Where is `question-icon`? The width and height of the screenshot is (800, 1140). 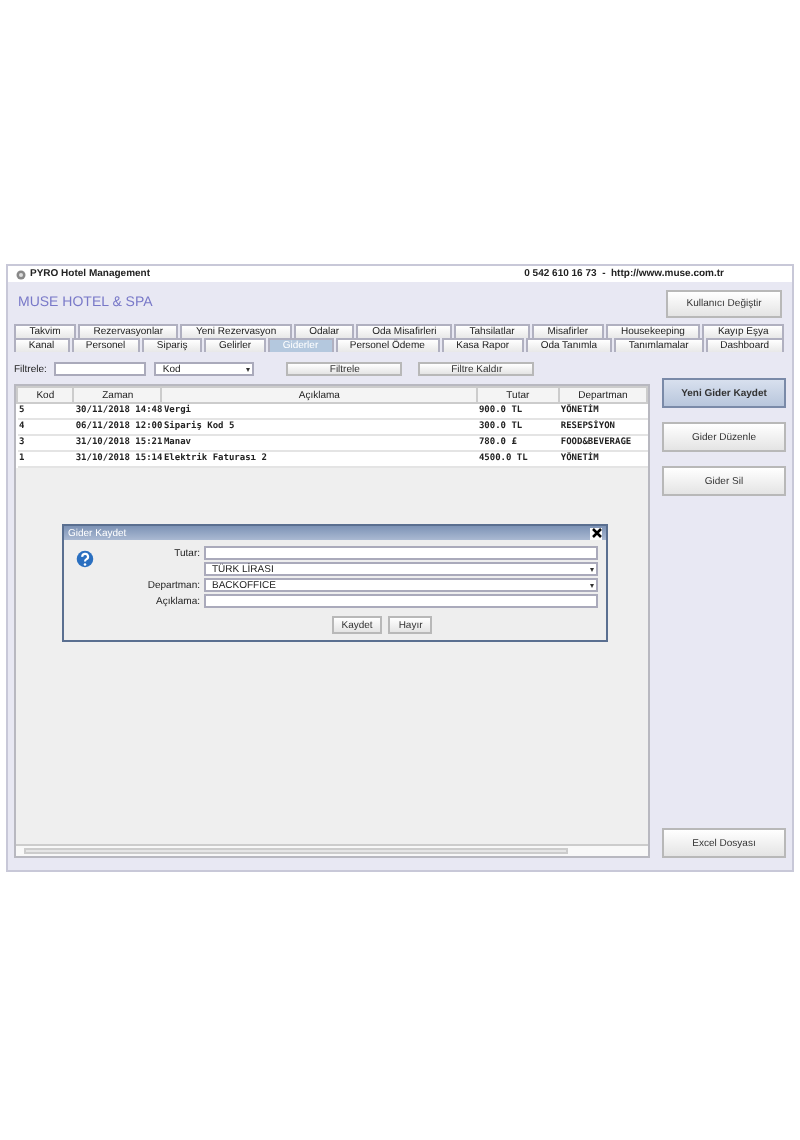
question-icon is located at coordinates (85, 559).